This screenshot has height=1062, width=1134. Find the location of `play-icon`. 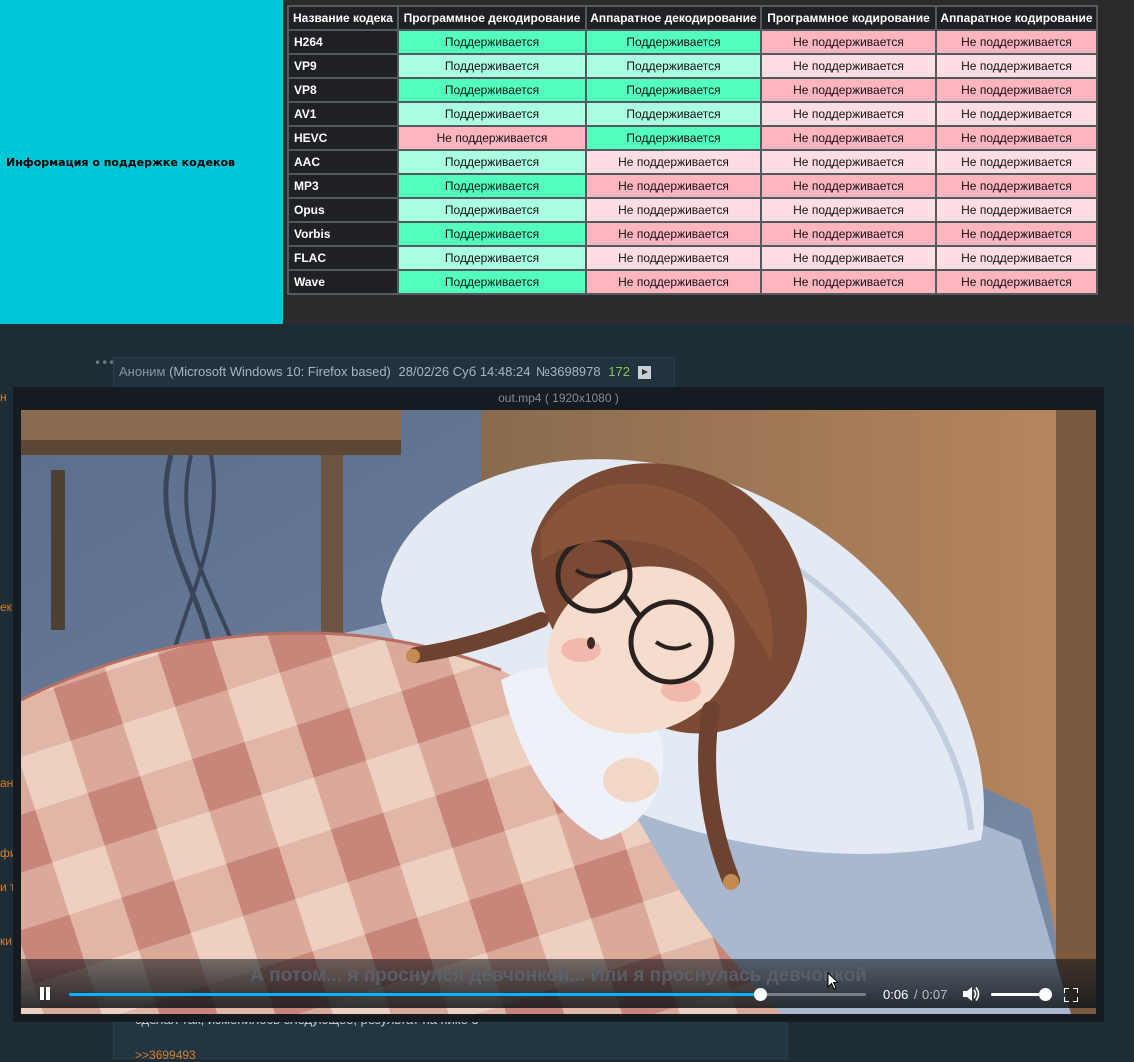

play-icon is located at coordinates (644, 373).